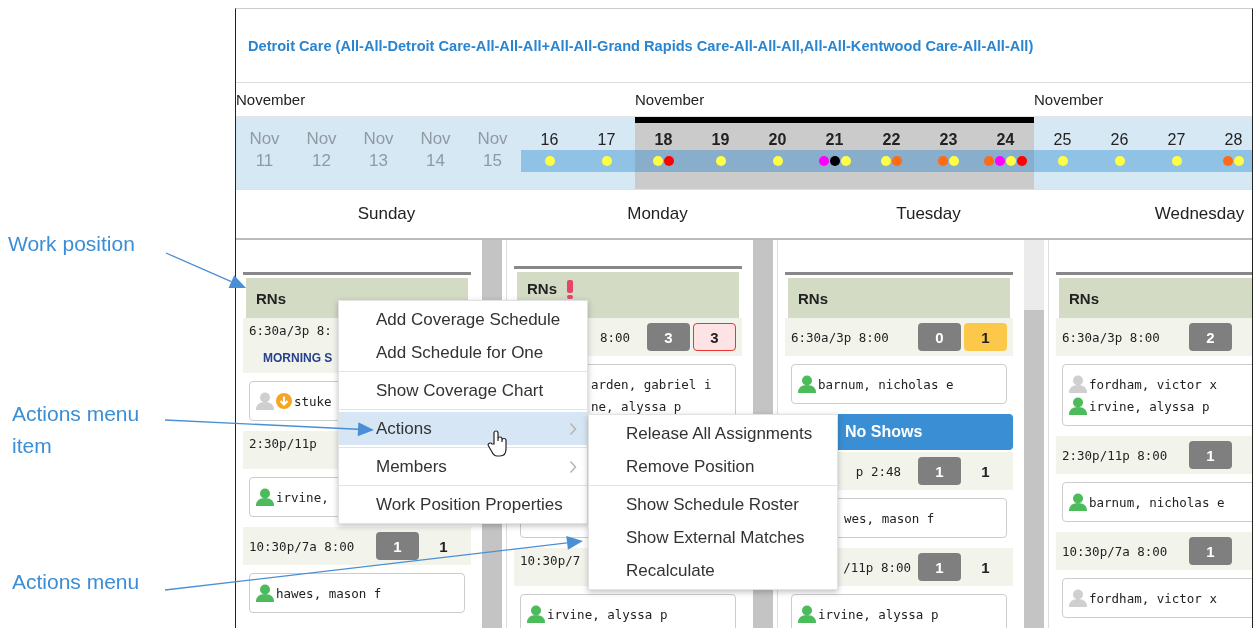  What do you see at coordinates (357, 546) in the screenshot?
I see `shift-row: 10:30p/7a 8:00 1 1` at bounding box center [357, 546].